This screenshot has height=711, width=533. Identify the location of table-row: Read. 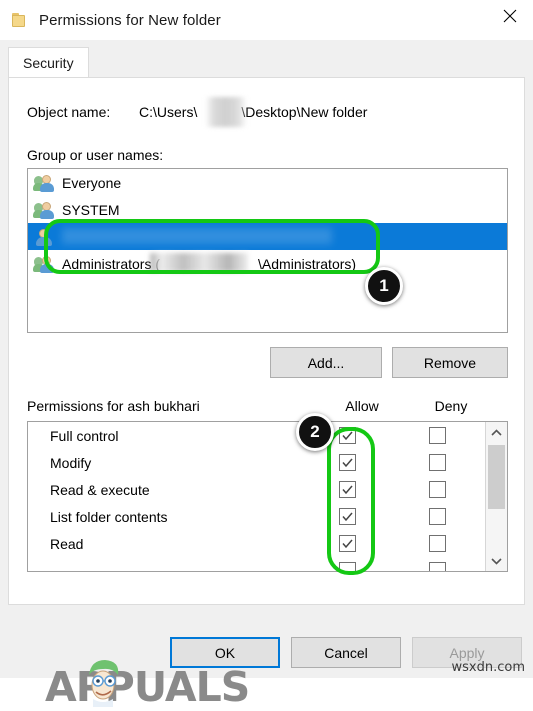
(267, 543).